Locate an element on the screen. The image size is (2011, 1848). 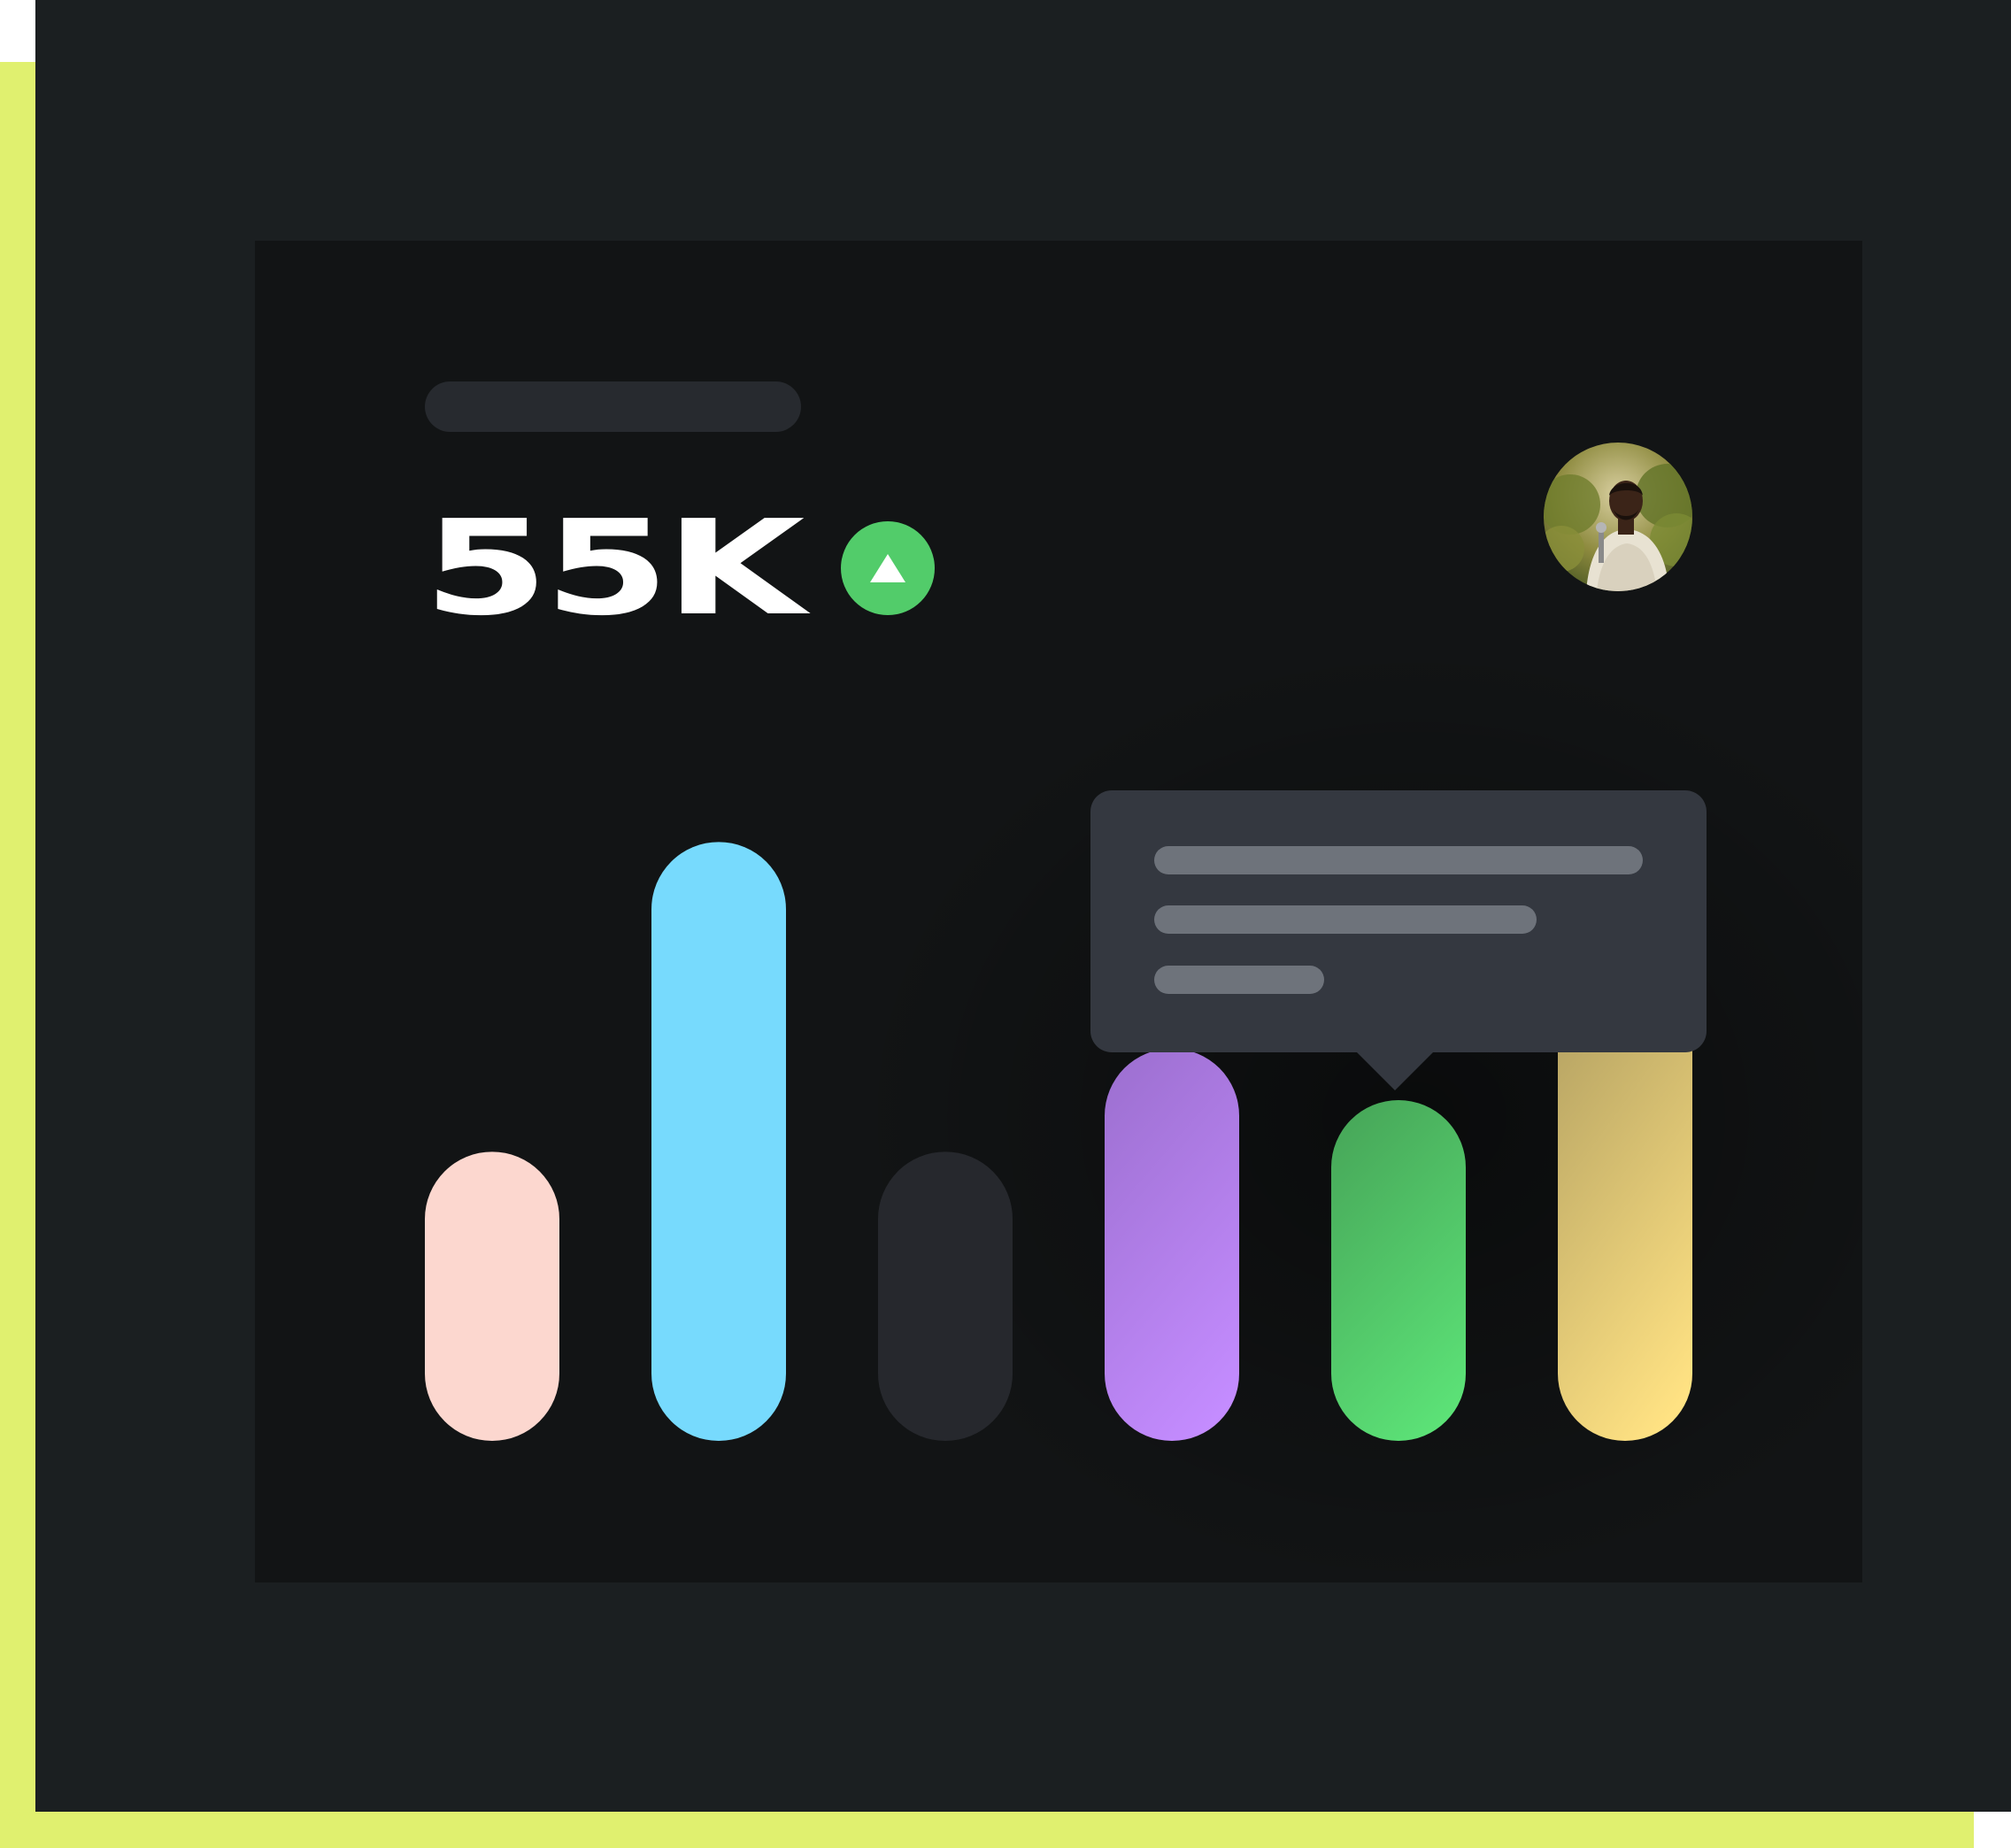
tooltip is located at coordinates (1399, 921).